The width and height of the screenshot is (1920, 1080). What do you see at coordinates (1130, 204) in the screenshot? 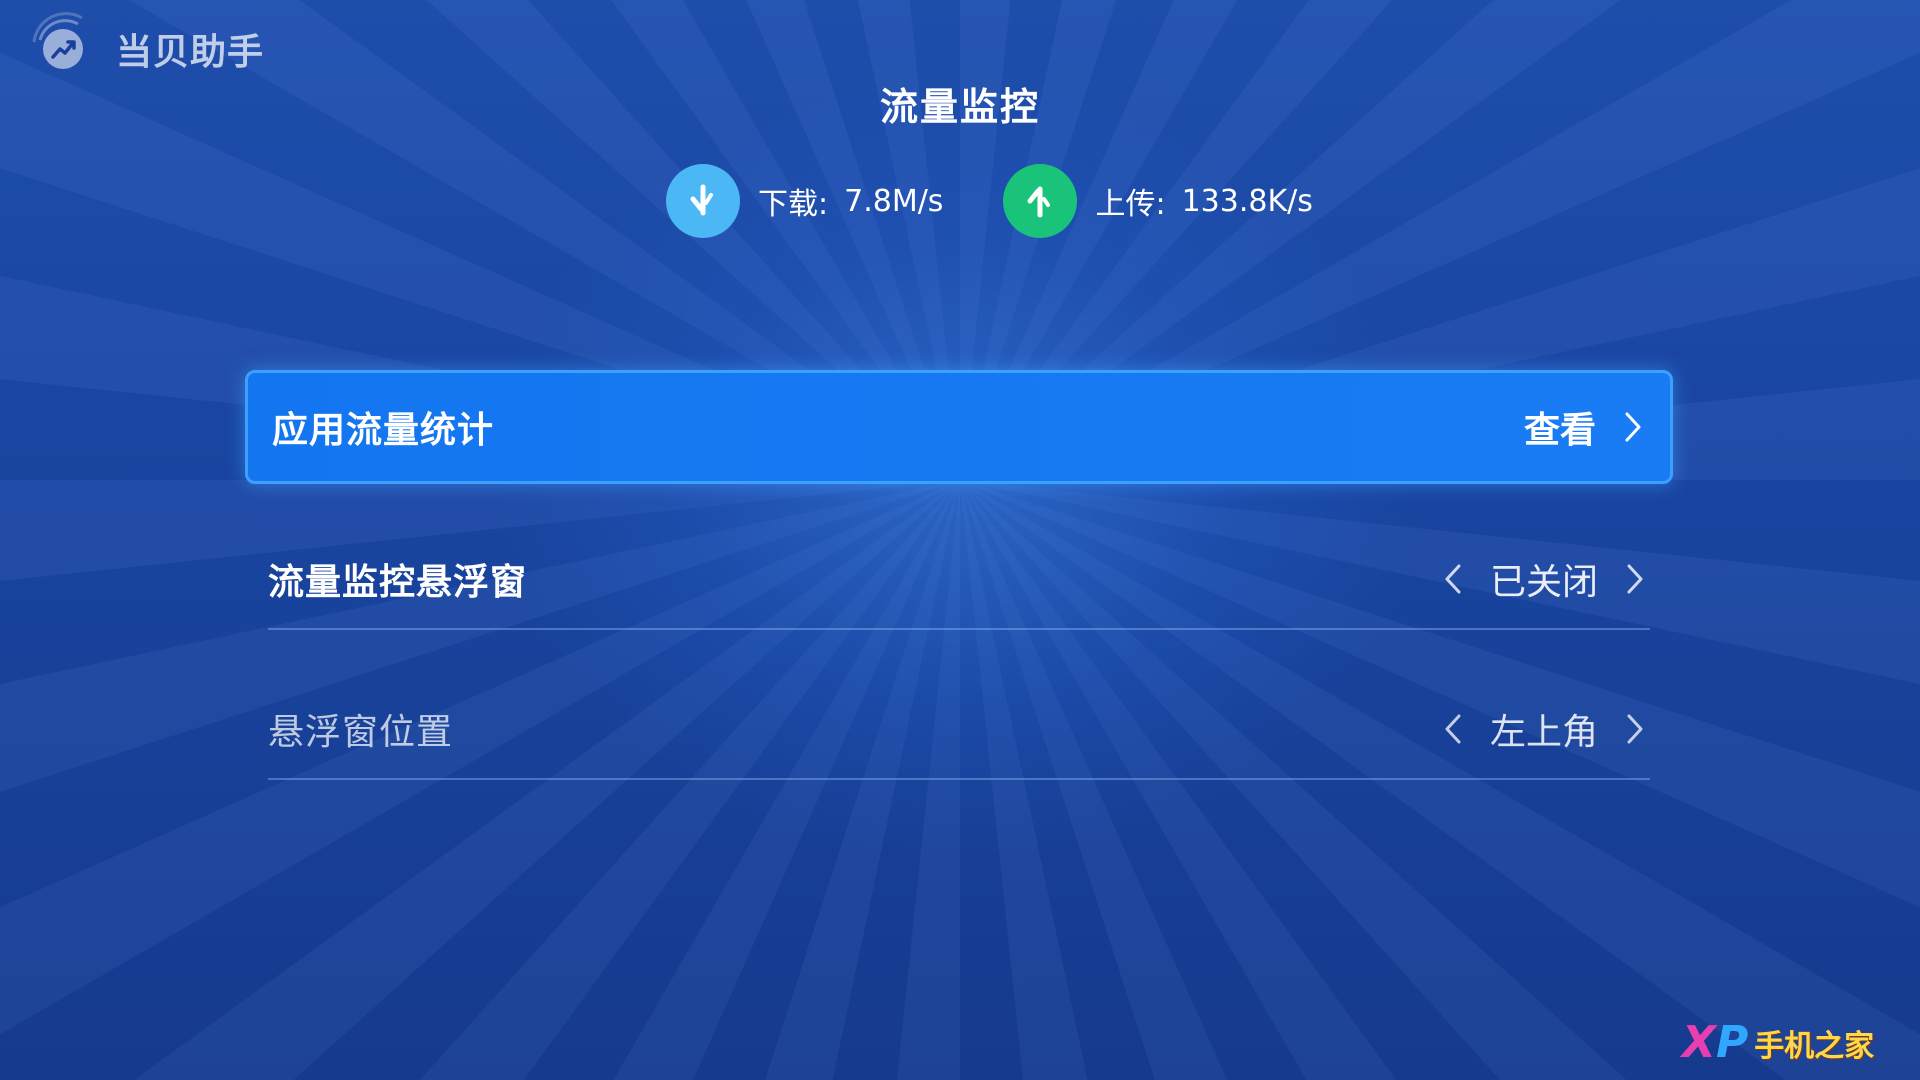
I see `upload-label: 上传:` at bounding box center [1130, 204].